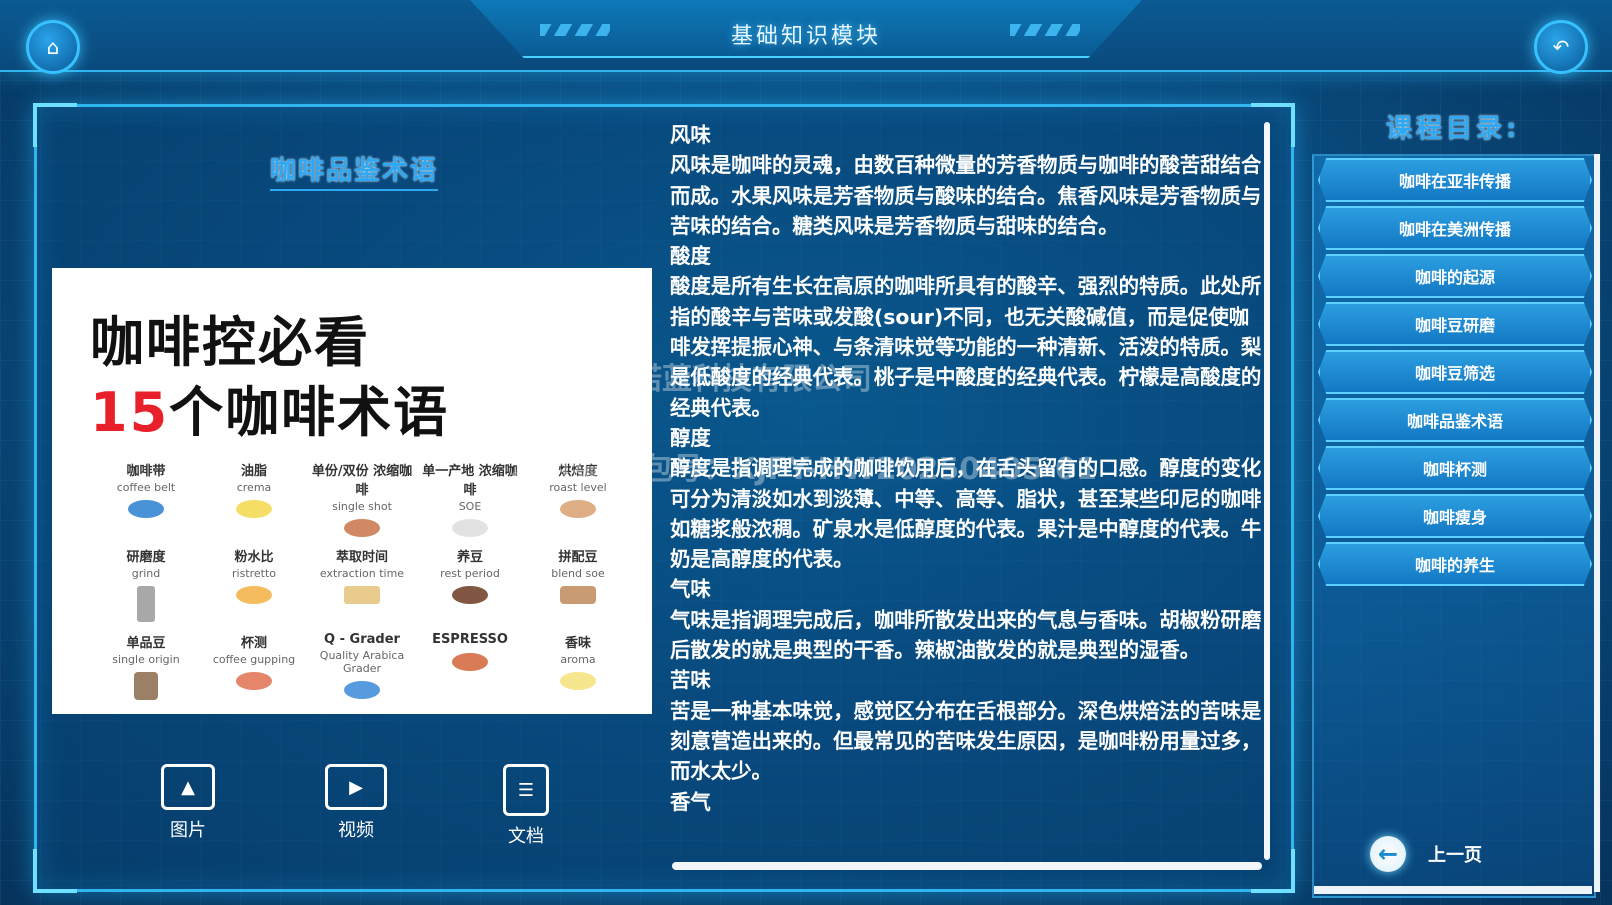 The height and width of the screenshot is (905, 1612). What do you see at coordinates (578, 668) in the screenshot?
I see `term-item: 香味 aroma` at bounding box center [578, 668].